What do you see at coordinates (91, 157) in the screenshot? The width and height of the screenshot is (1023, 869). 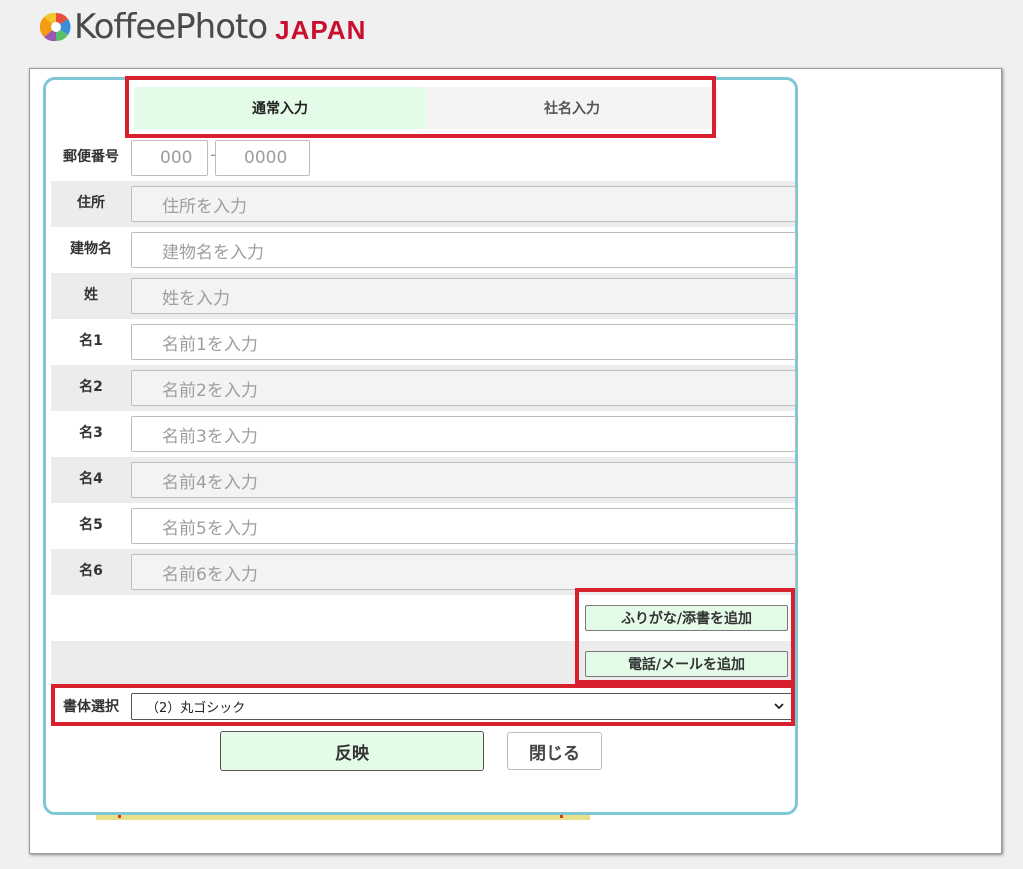 I see `postal-code-label: 郵便番号` at bounding box center [91, 157].